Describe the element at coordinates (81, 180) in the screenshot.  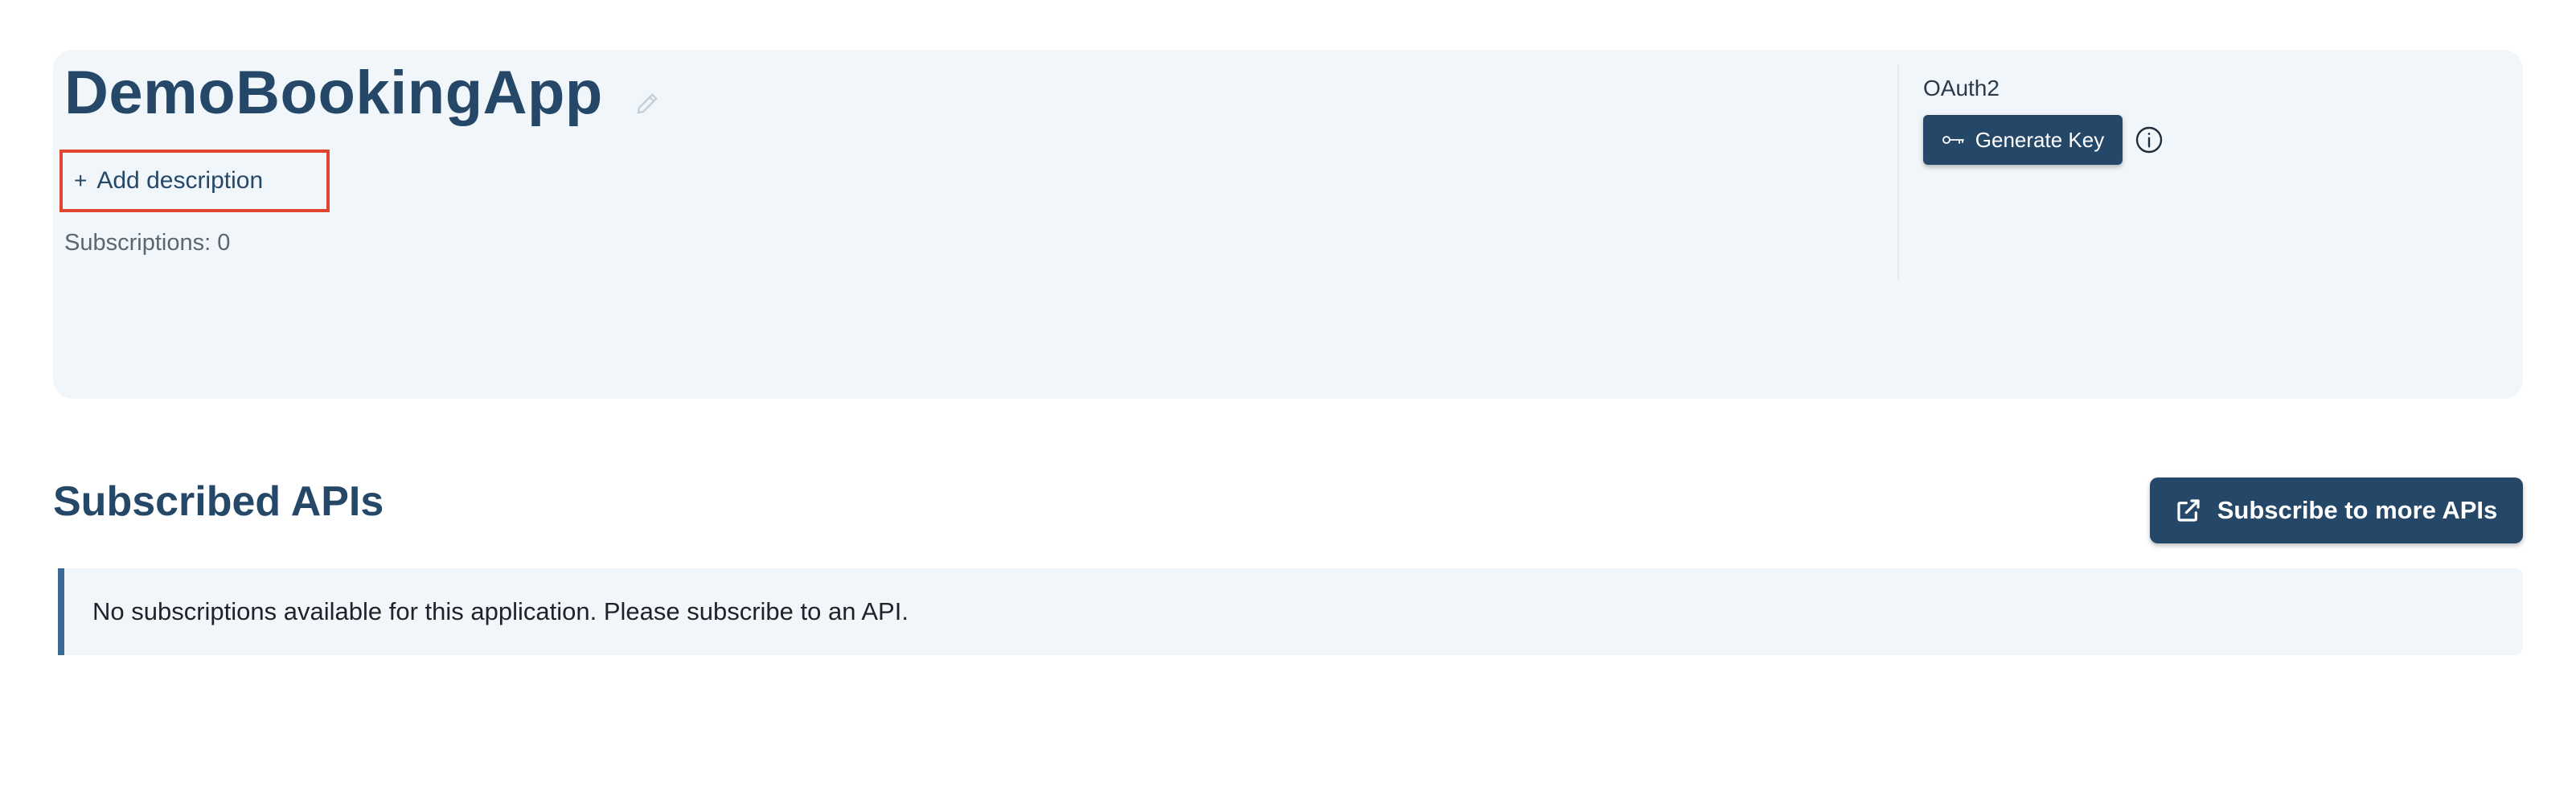
I see `plus-icon: +` at that location.